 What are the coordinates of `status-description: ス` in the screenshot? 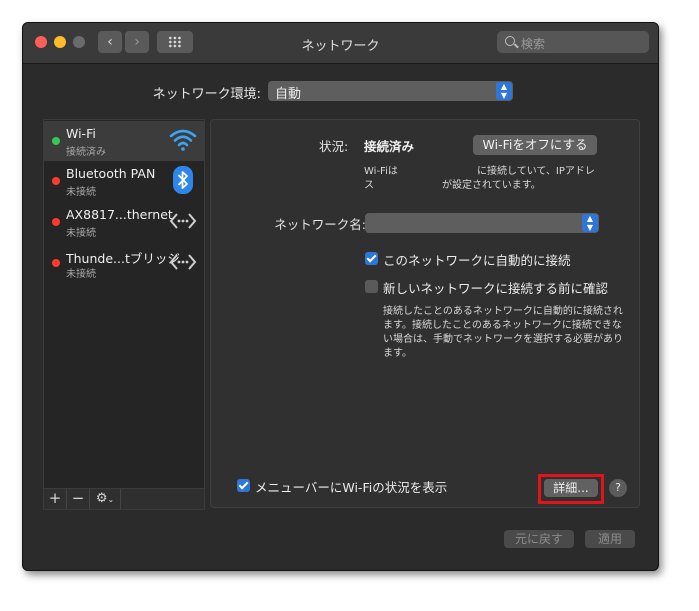 It's located at (369, 185).